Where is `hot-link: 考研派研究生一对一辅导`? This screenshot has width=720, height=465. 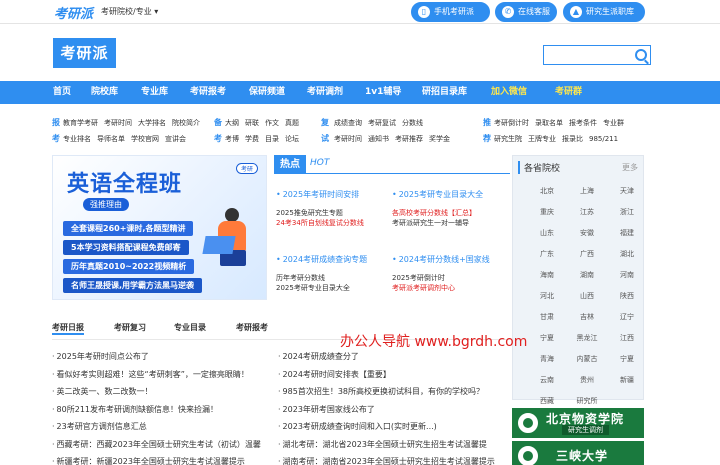 hot-link: 考研派研究生一对一辅导 is located at coordinates (448, 223).